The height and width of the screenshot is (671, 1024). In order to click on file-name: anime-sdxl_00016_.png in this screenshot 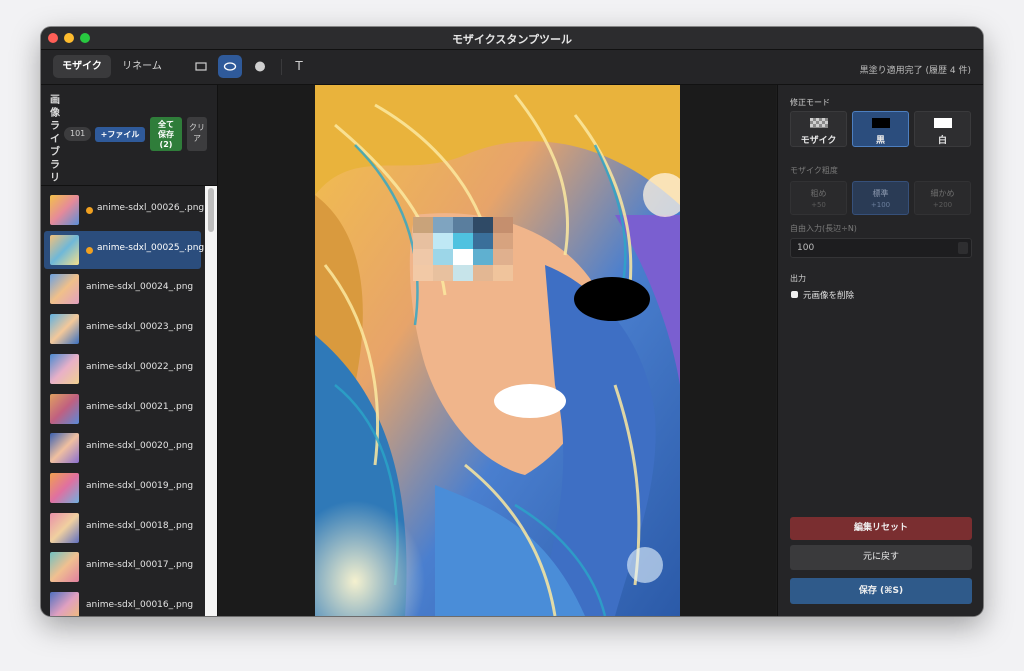, I will do `click(140, 605)`.